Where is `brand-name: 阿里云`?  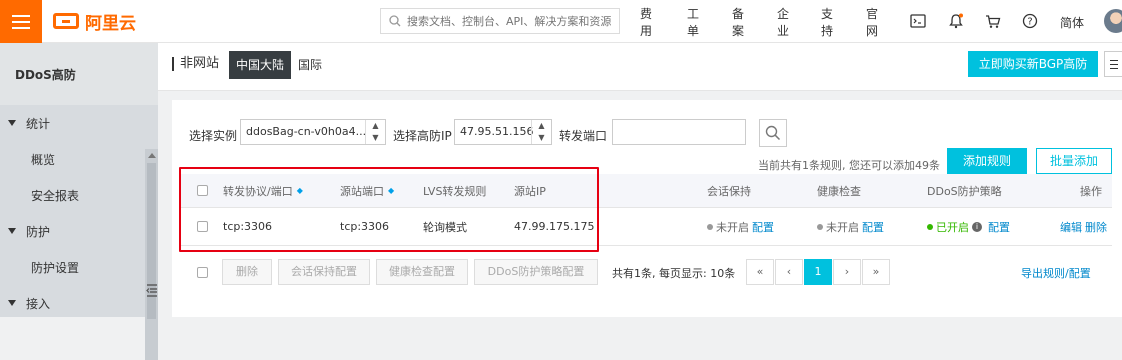 brand-name: 阿里云 is located at coordinates (110, 23).